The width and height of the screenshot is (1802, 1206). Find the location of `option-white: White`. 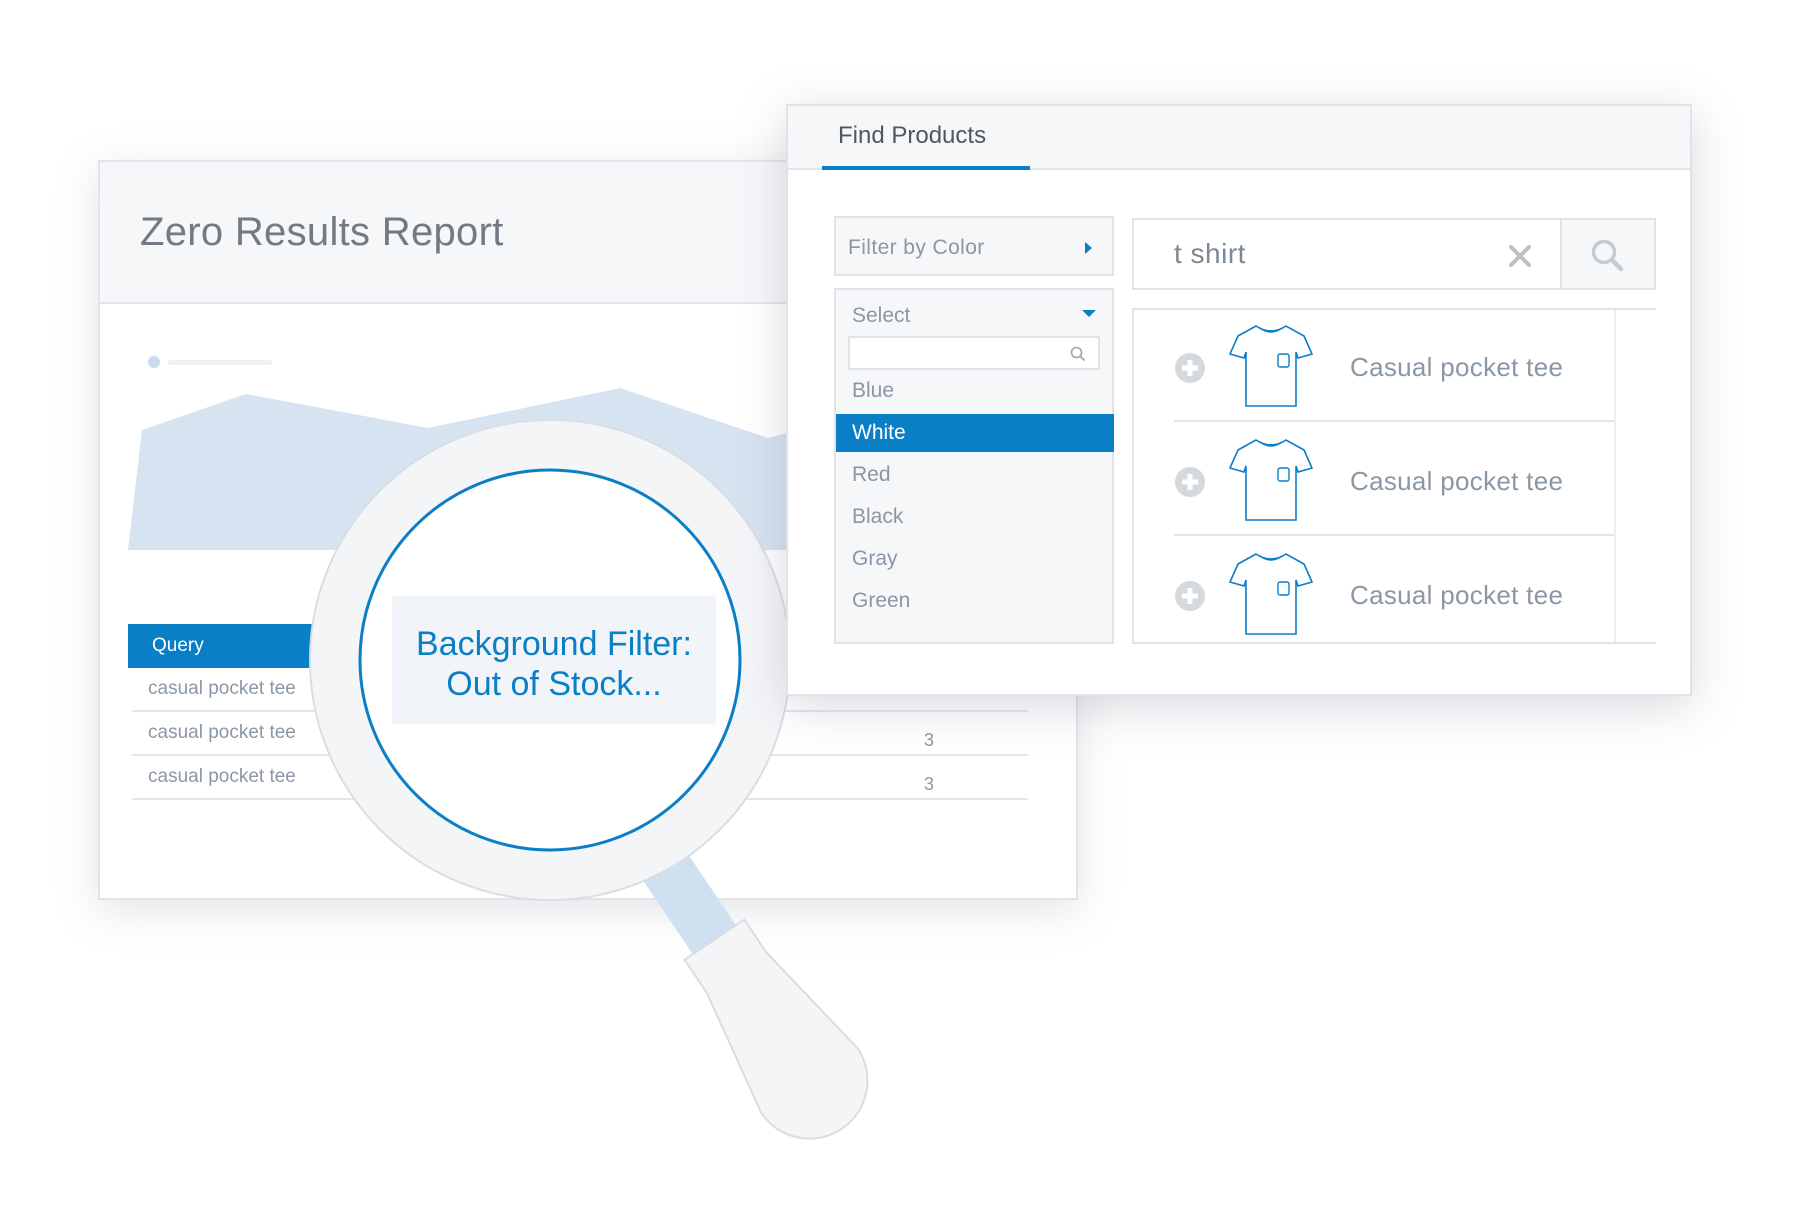

option-white: White is located at coordinates (975, 433).